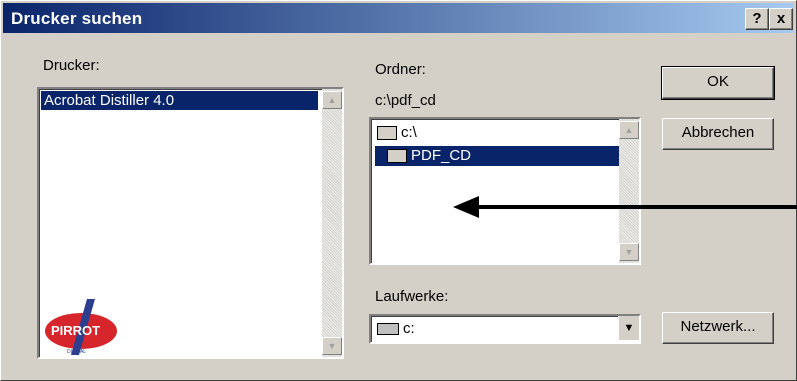 The image size is (797, 381). What do you see at coordinates (77, 18) in the screenshot?
I see `dialog-title: Drucker suchen` at bounding box center [77, 18].